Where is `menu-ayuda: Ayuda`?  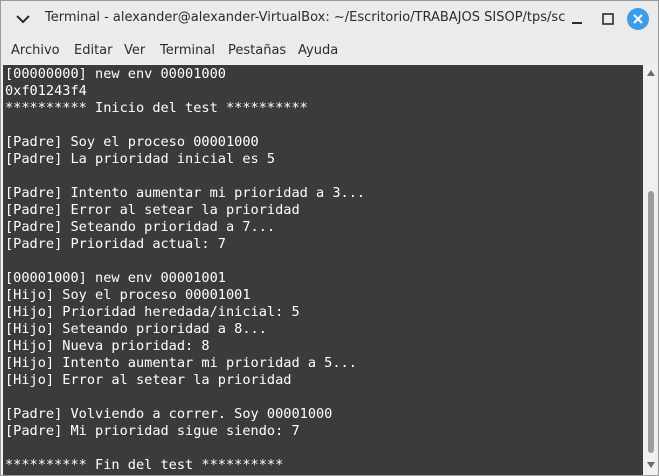 menu-ayuda: Ayuda is located at coordinates (318, 50).